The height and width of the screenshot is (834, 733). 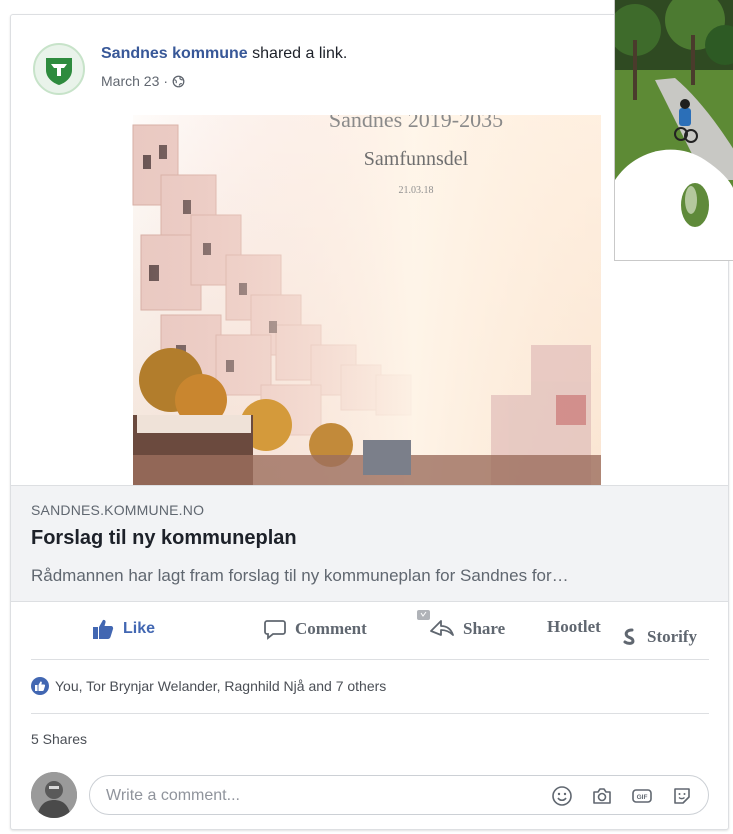 I want to click on user-photo-icon, so click(x=54, y=795).